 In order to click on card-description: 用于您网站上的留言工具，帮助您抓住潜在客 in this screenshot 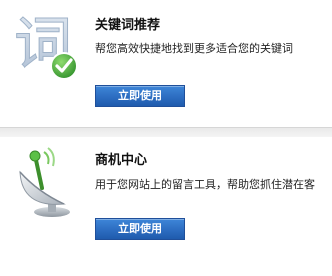, I will do `click(205, 184)`.